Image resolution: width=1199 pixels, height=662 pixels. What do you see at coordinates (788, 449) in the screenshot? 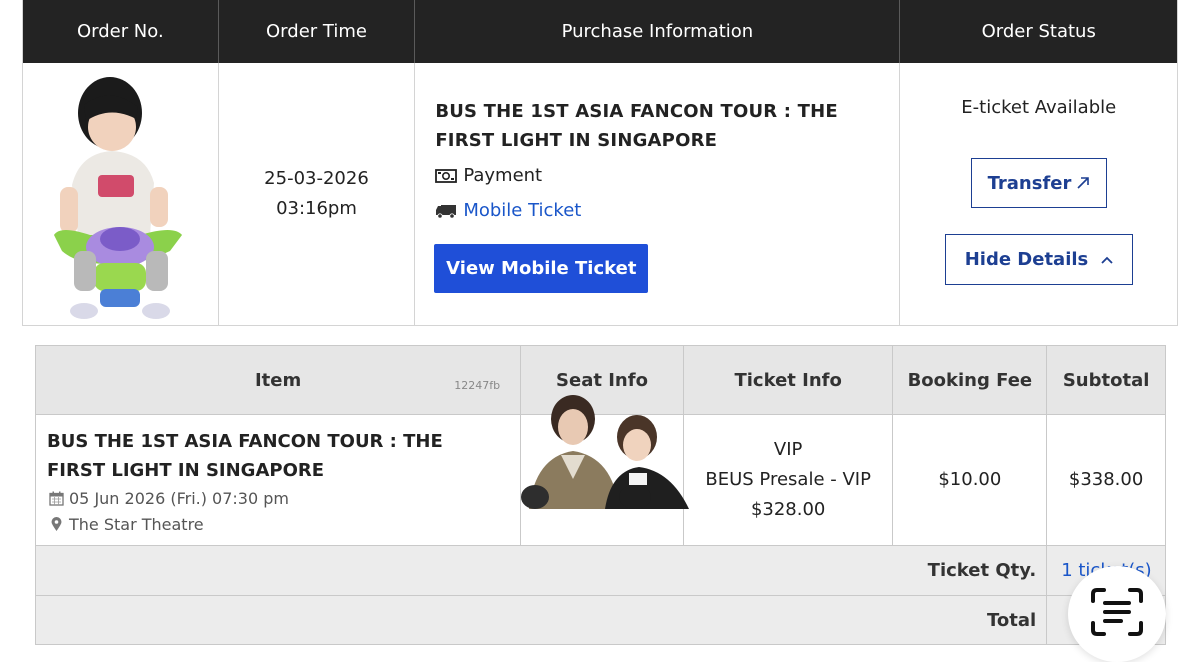
I see `ticket-class: VIP` at bounding box center [788, 449].